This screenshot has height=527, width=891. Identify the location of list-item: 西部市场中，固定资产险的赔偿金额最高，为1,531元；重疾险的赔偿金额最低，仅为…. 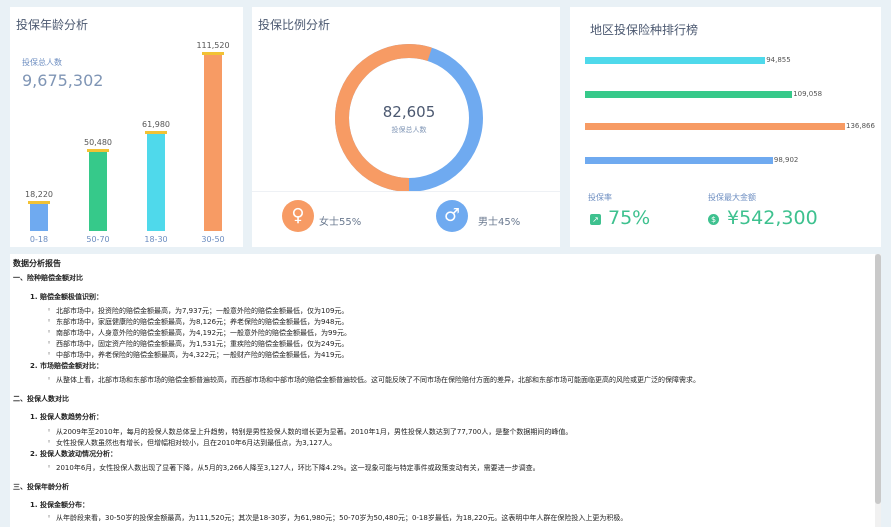
(197, 344).